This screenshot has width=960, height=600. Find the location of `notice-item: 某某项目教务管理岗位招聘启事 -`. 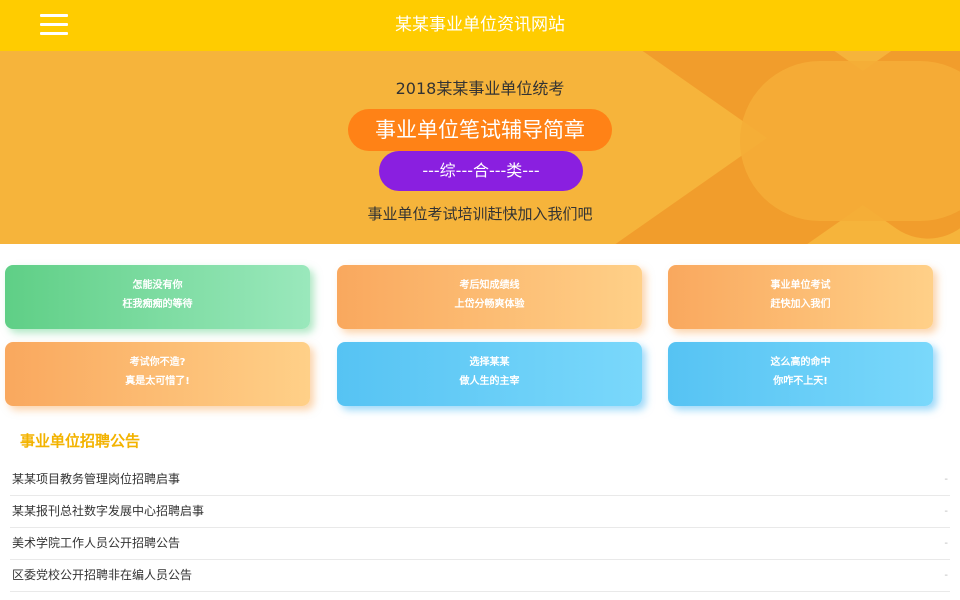

notice-item: 某某项目教务管理岗位招聘启事 - is located at coordinates (480, 480).